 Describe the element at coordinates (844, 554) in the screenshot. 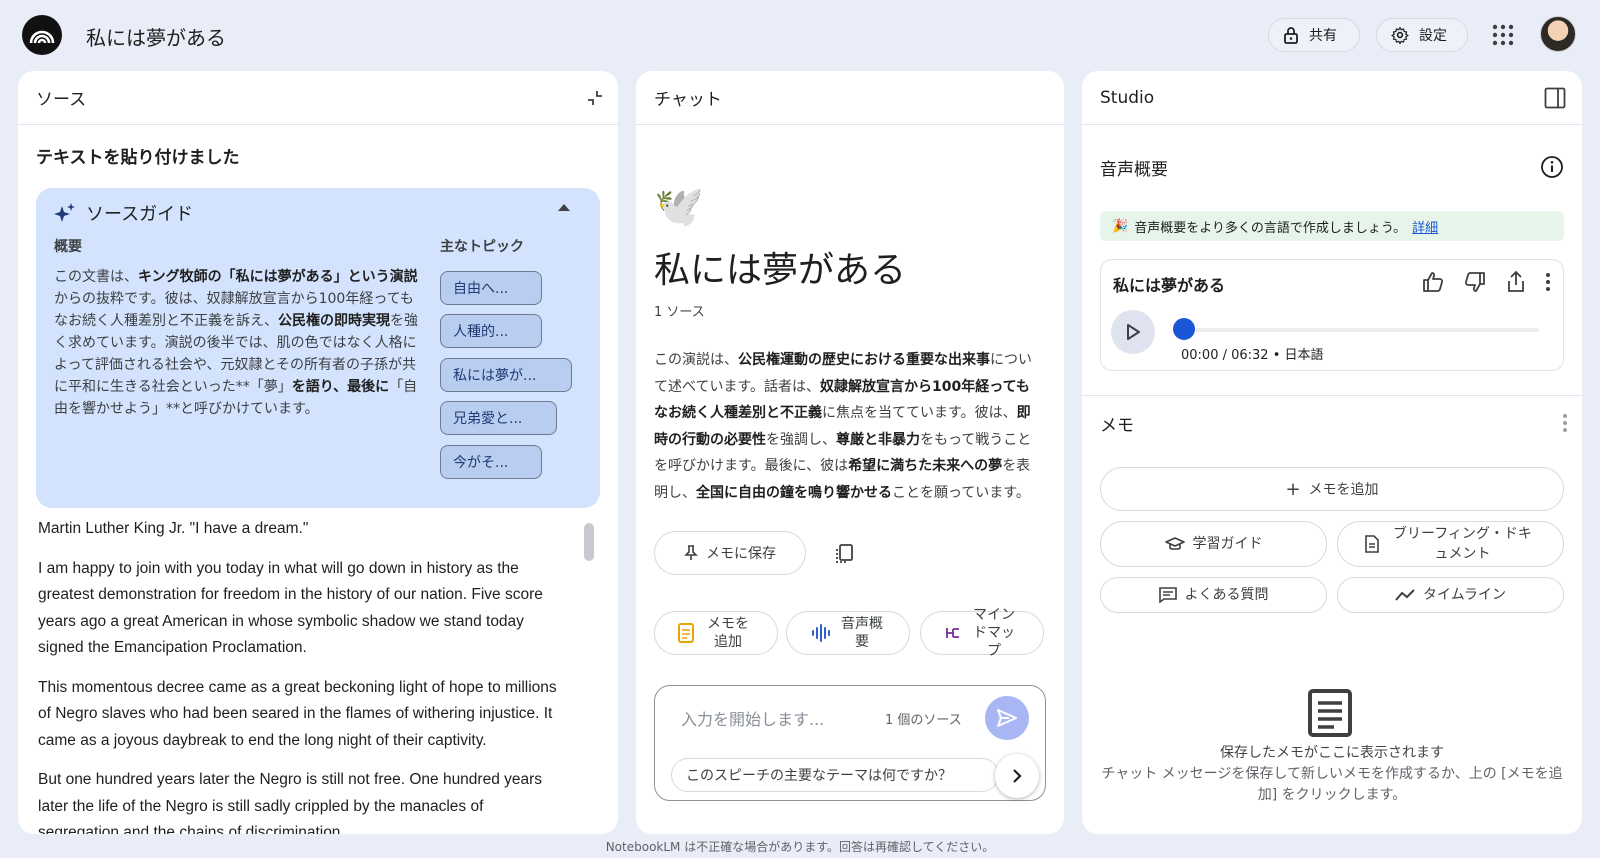

I see `copy-icon` at that location.